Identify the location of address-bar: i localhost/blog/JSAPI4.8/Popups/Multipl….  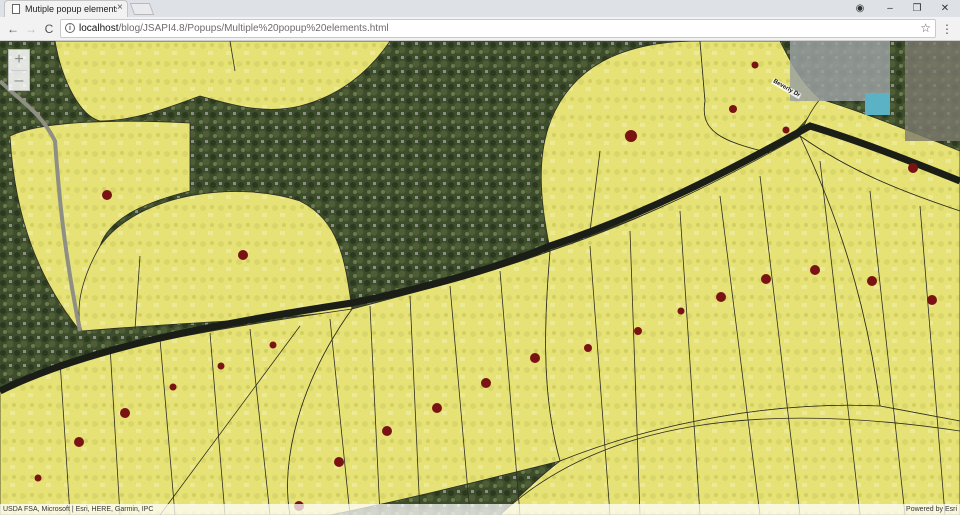
(498, 28).